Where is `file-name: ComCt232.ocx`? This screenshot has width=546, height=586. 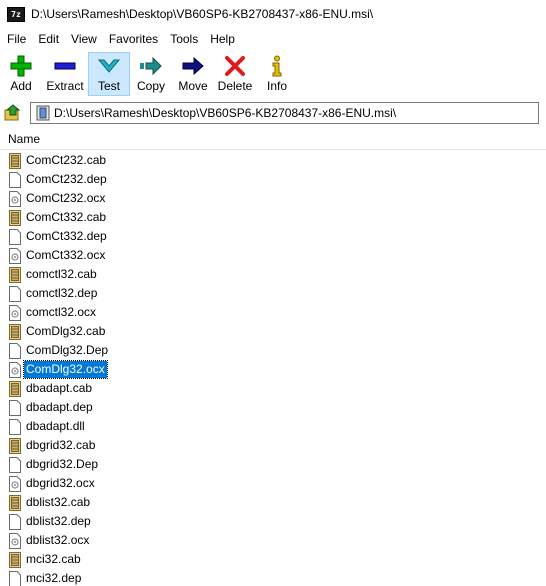 file-name: ComCt232.ocx is located at coordinates (66, 198).